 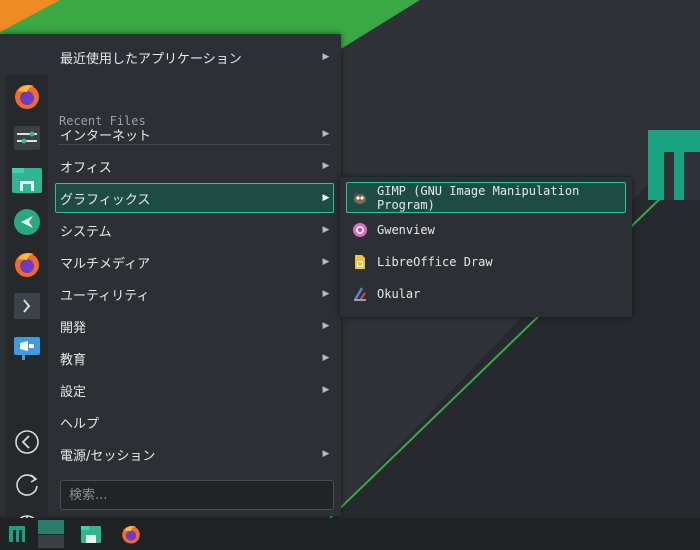 What do you see at coordinates (200, 495) in the screenshot?
I see `search-input` at bounding box center [200, 495].